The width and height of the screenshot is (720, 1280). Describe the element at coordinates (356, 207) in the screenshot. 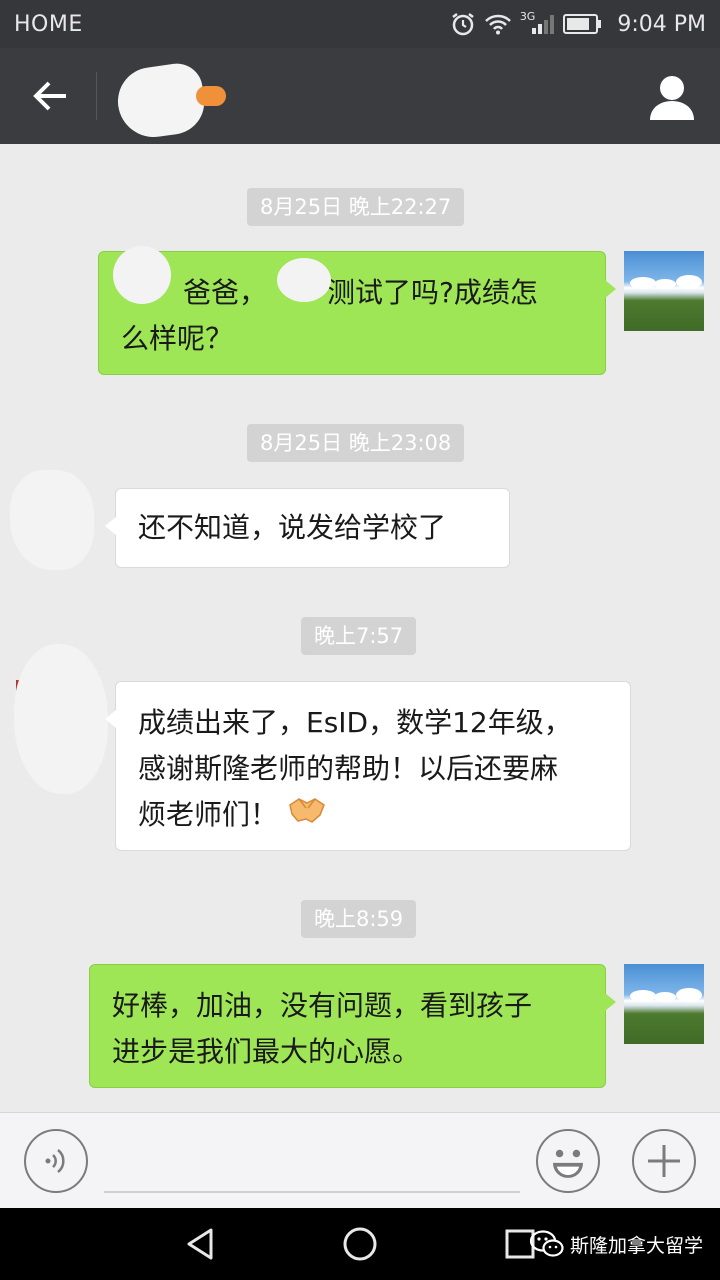

I see `message-timestamp: 8月25日 晚上22:27` at that location.